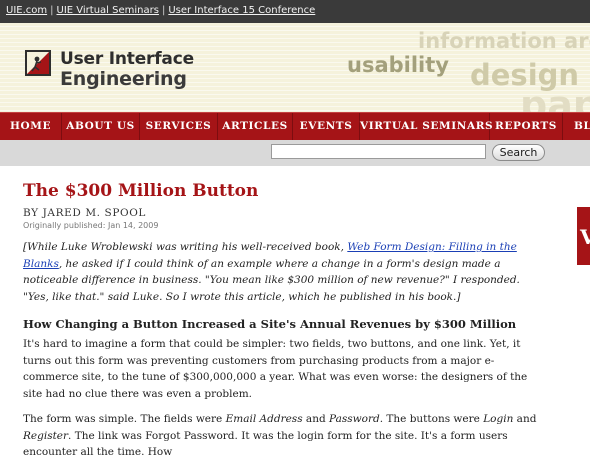  Describe the element at coordinates (26, 10) in the screenshot. I see `link-uie-com: UIE.com` at that location.